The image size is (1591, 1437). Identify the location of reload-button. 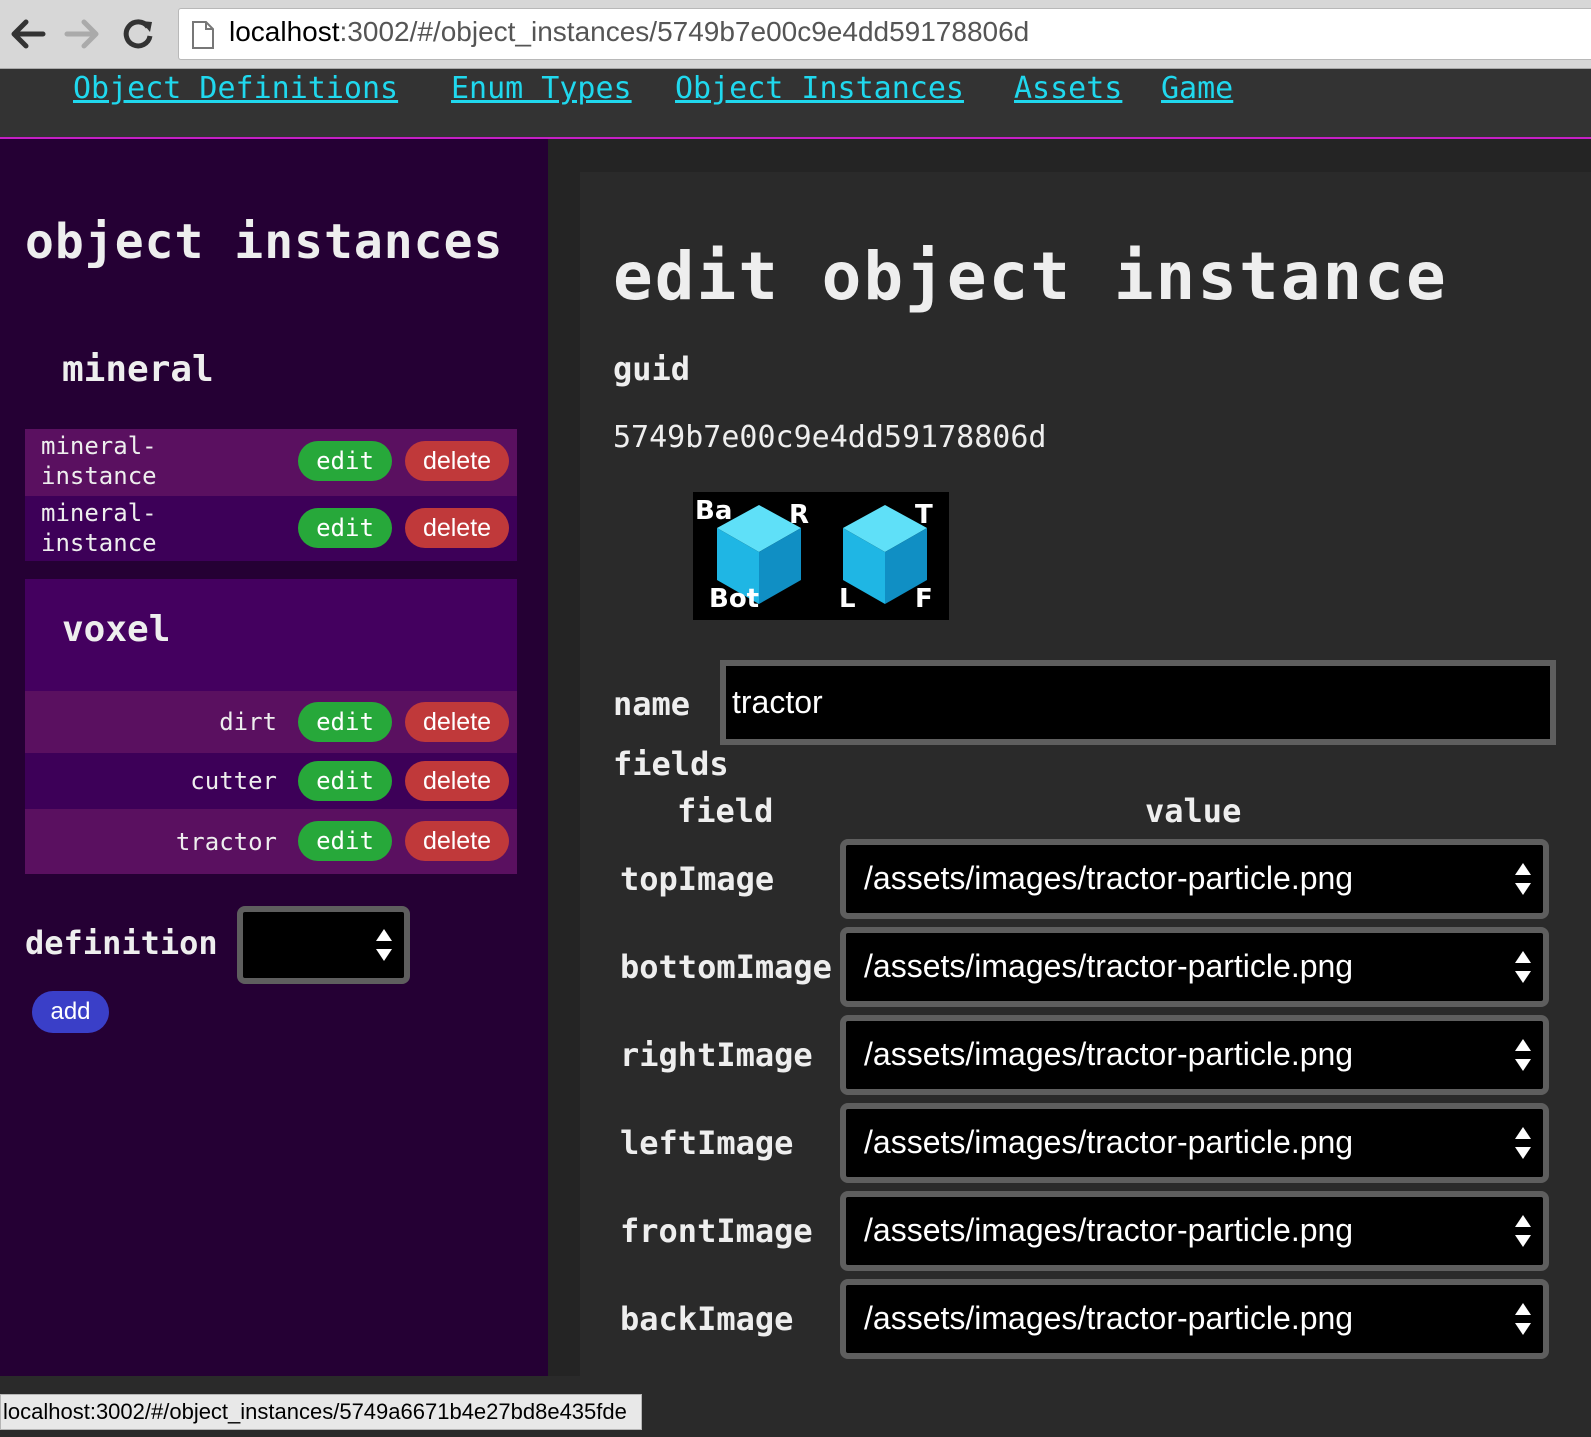
(138, 34).